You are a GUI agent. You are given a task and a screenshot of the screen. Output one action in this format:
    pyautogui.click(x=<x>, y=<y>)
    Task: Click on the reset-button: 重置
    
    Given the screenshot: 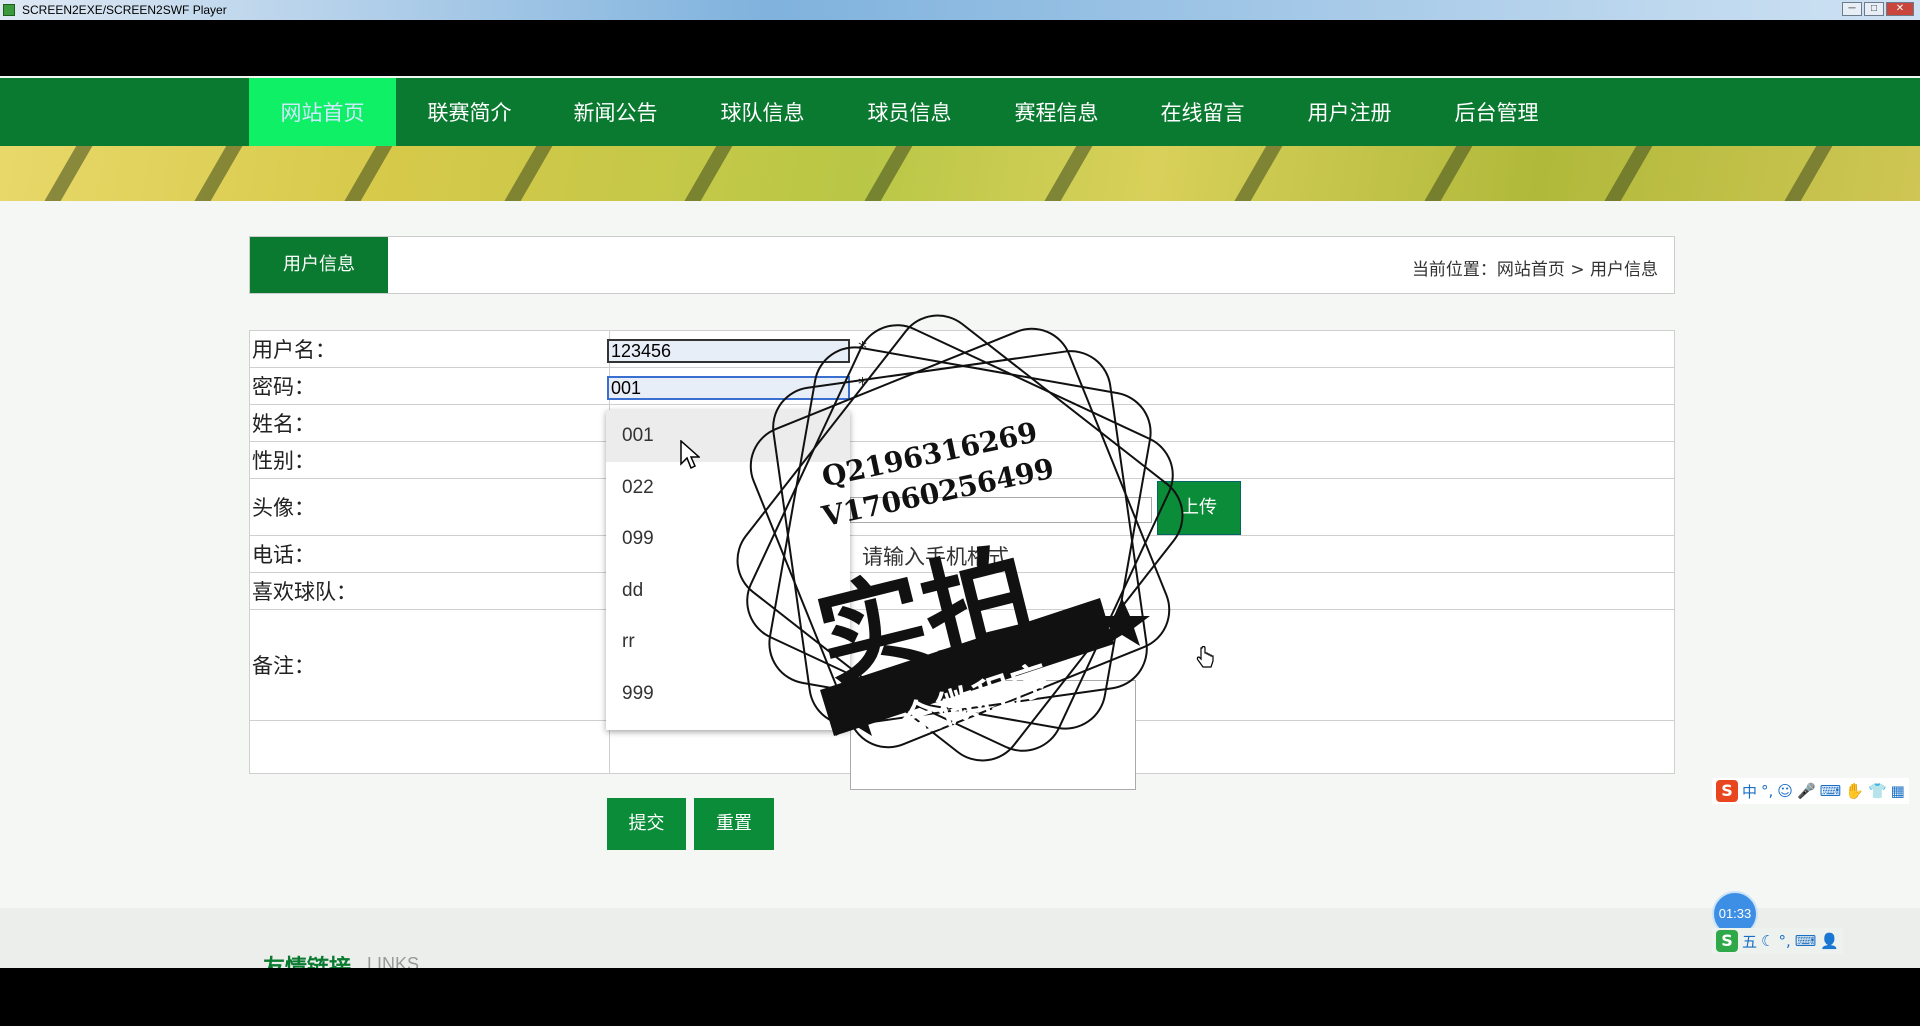 What is the action you would take?
    pyautogui.click(x=734, y=824)
    